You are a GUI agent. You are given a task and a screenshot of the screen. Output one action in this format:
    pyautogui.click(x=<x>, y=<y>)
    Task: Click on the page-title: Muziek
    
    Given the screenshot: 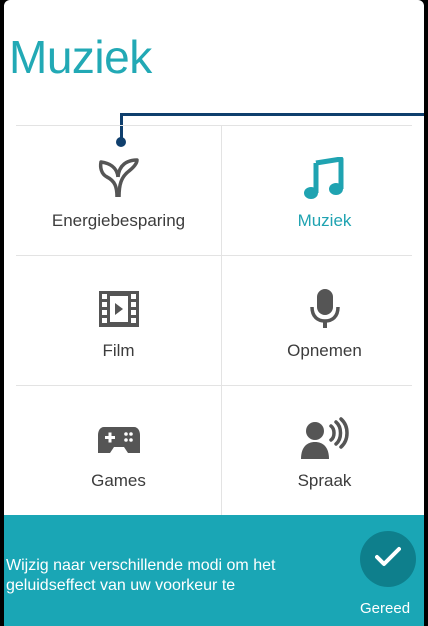 What is the action you would take?
    pyautogui.click(x=80, y=57)
    